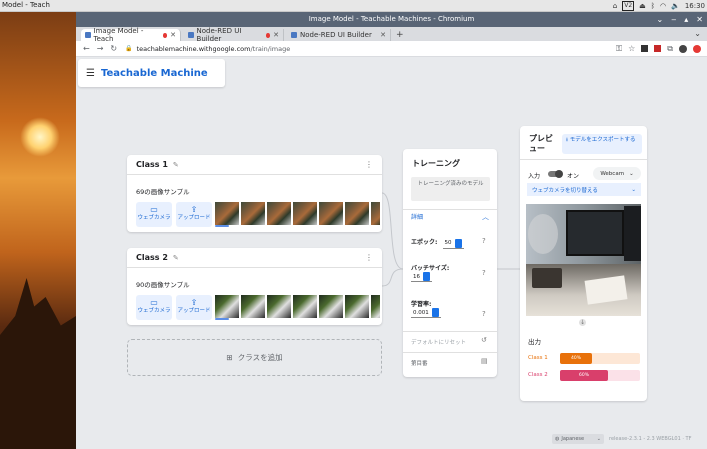  Describe the element at coordinates (534, 176) in the screenshot. I see `input-label: 入力` at that location.